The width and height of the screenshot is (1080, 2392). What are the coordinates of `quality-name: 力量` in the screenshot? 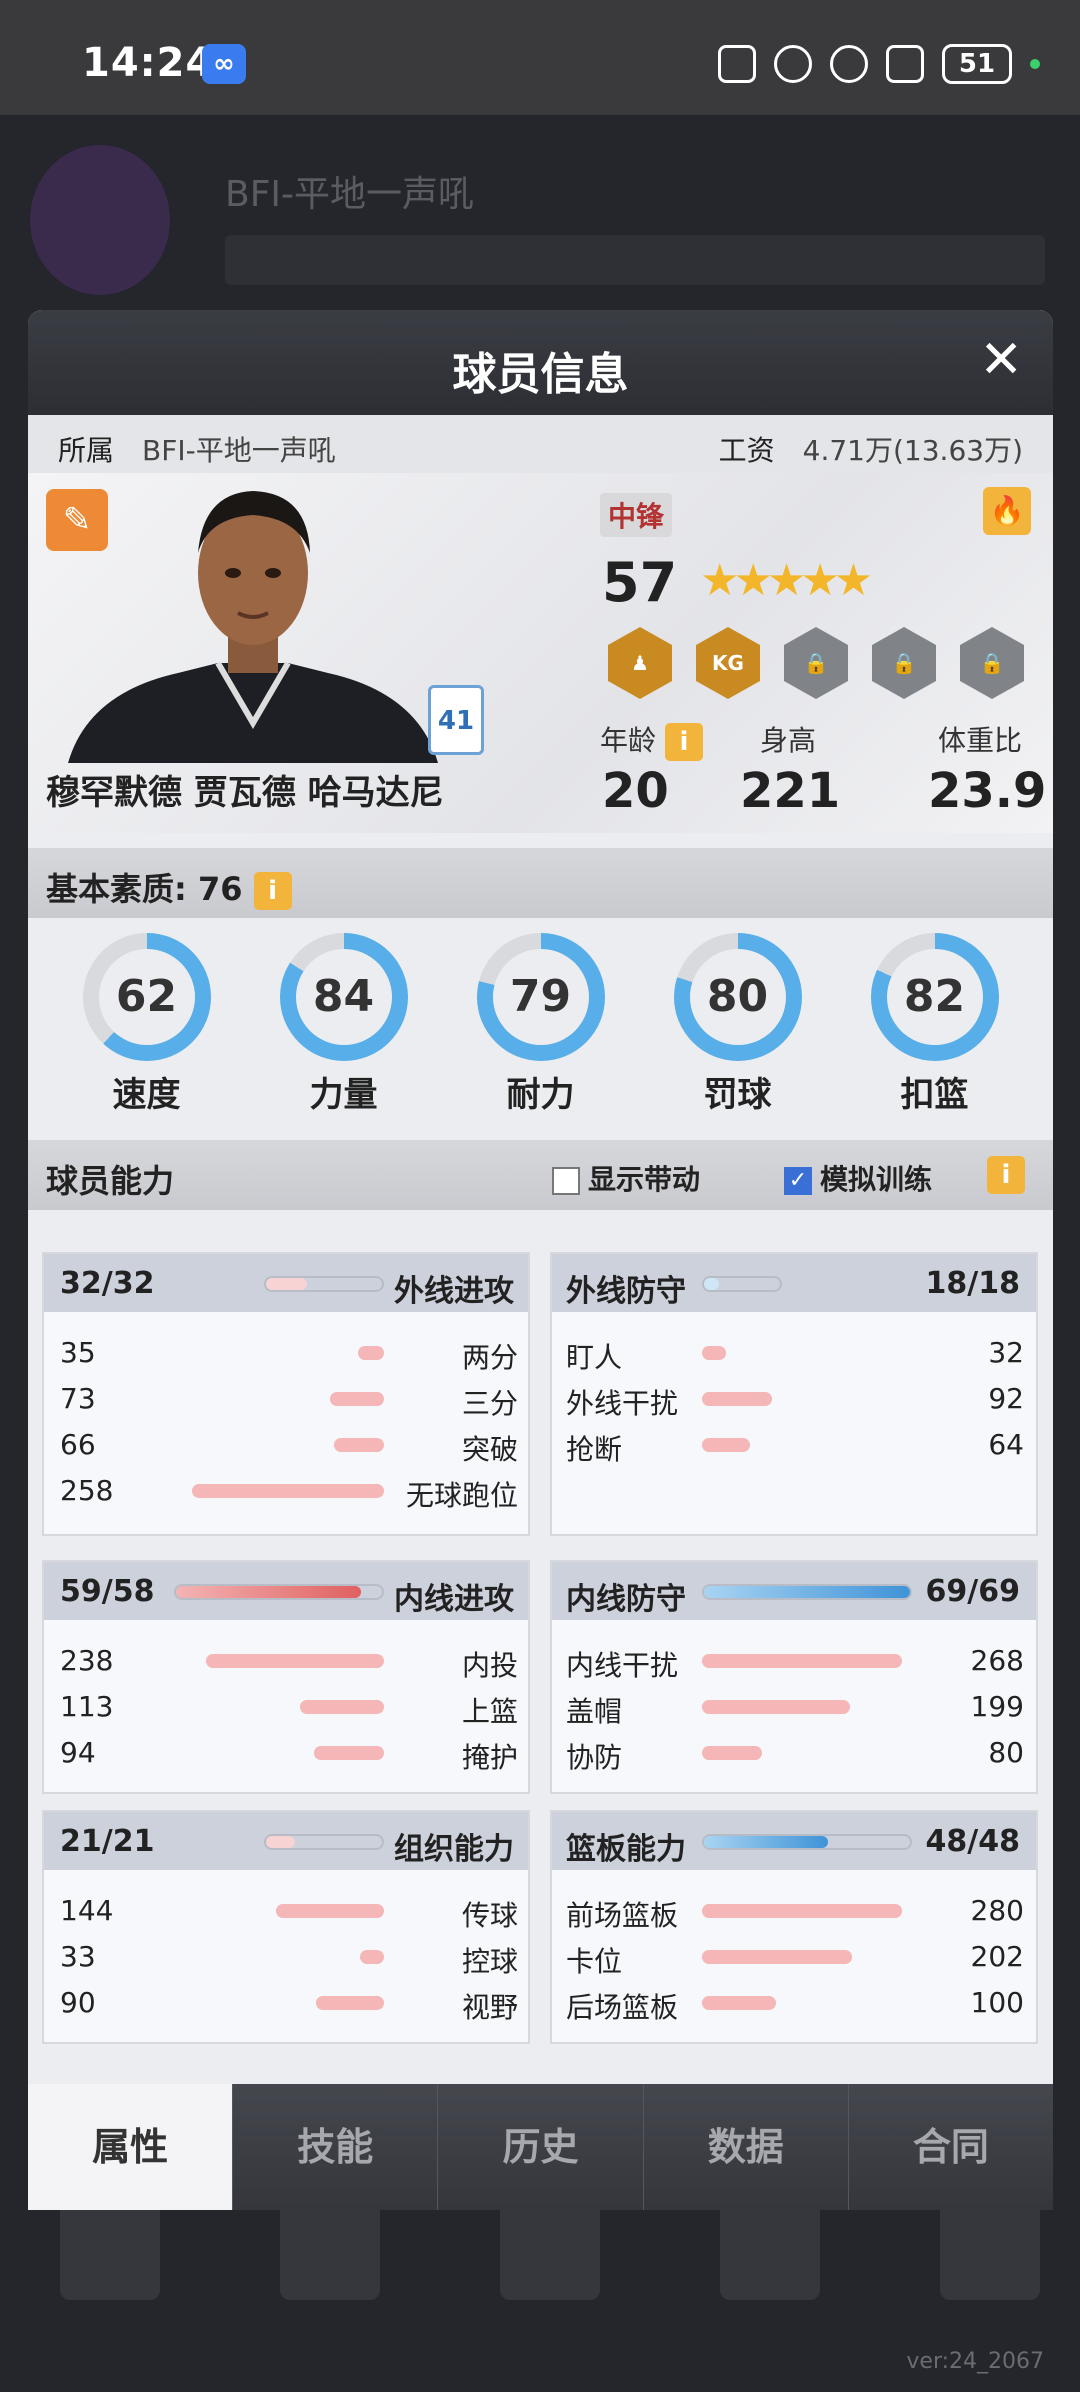 It's located at (343, 1095).